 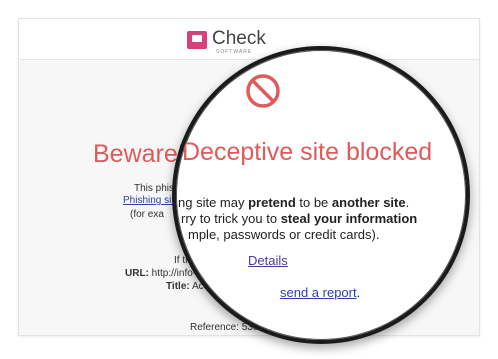 I want to click on description-line-3: mple, passwords or credit cards)., so click(x=284, y=234).